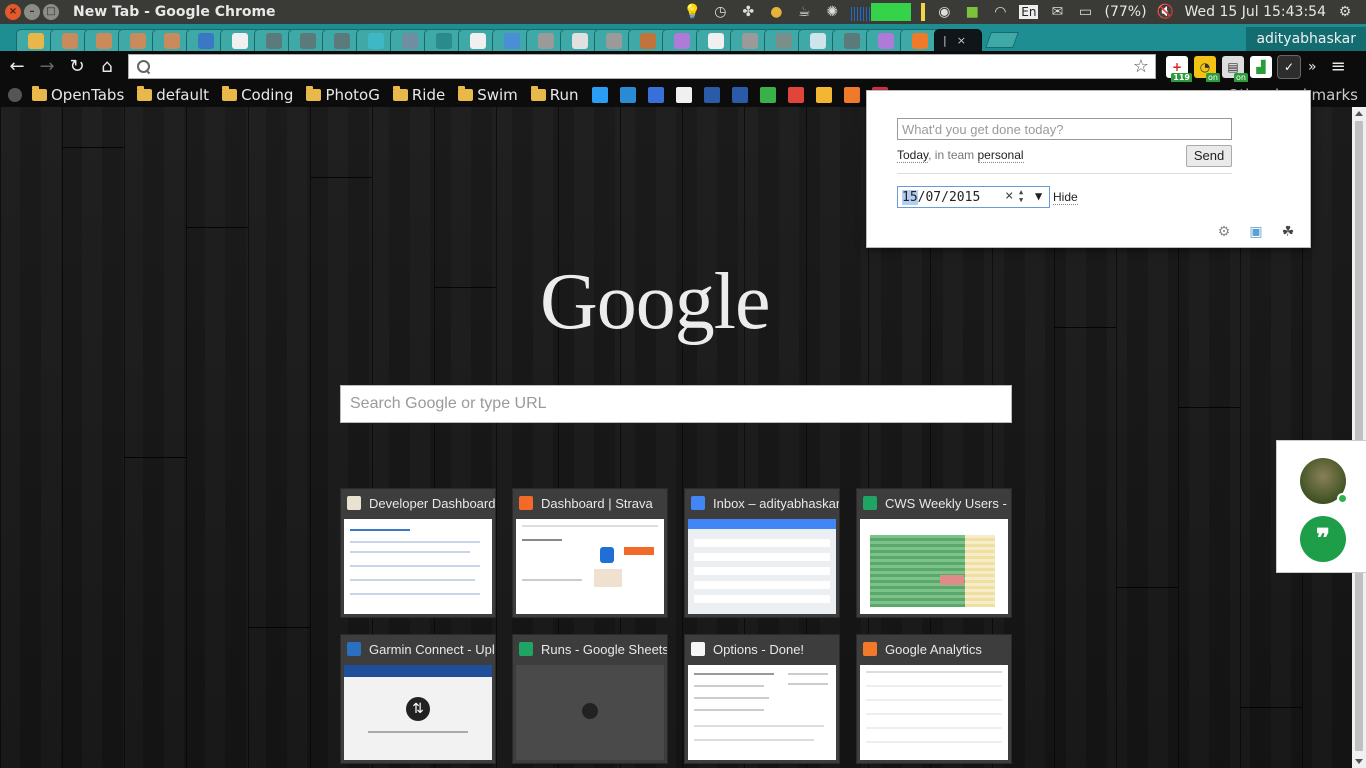  I want to click on most-visited-tile: CWS Weekly Users -, so click(934, 553).